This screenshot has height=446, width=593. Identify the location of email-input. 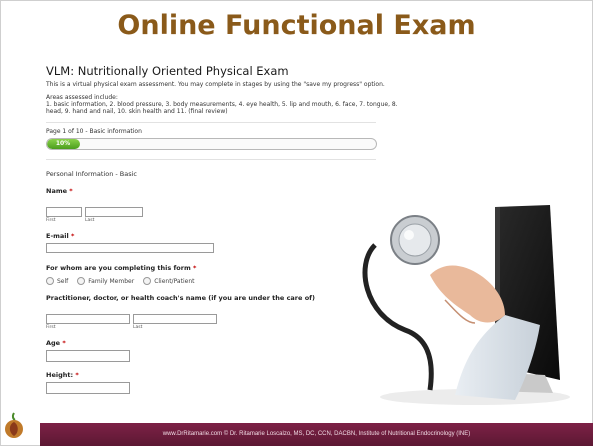
(130, 248).